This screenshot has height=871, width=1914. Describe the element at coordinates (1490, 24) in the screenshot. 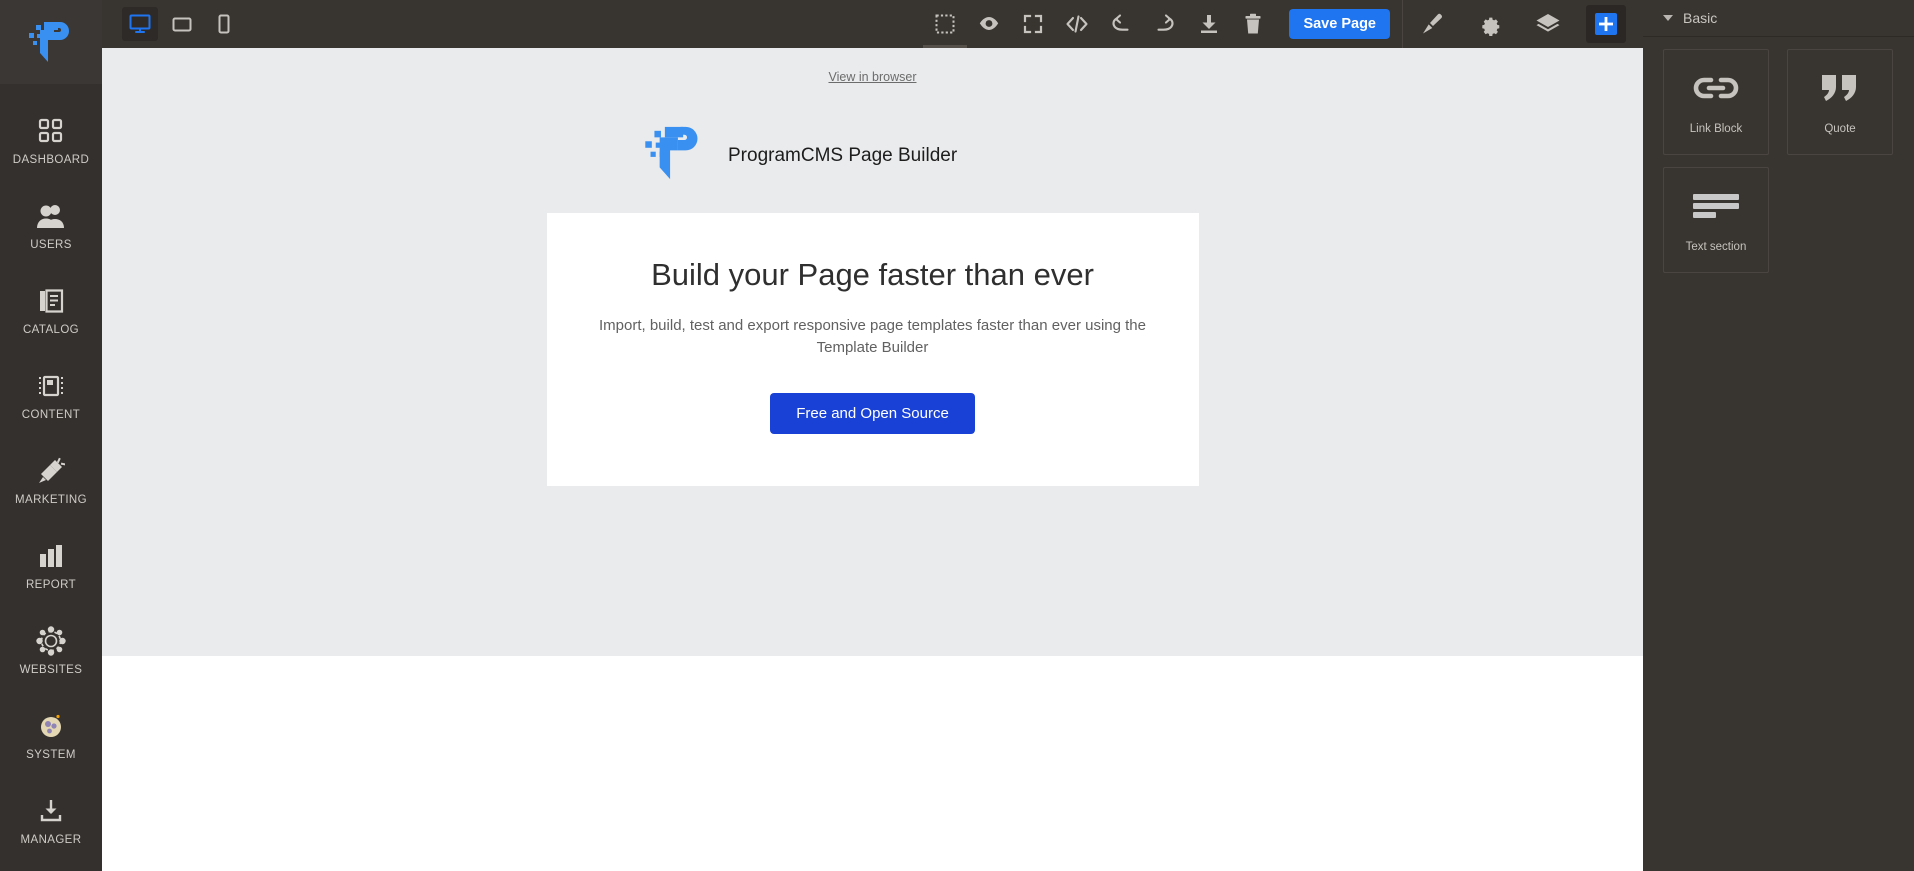

I see `settings-button` at that location.